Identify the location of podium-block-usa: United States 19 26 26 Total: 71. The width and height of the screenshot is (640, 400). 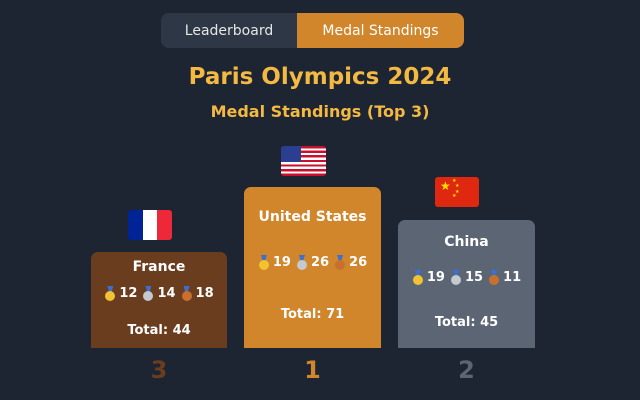
(312, 267).